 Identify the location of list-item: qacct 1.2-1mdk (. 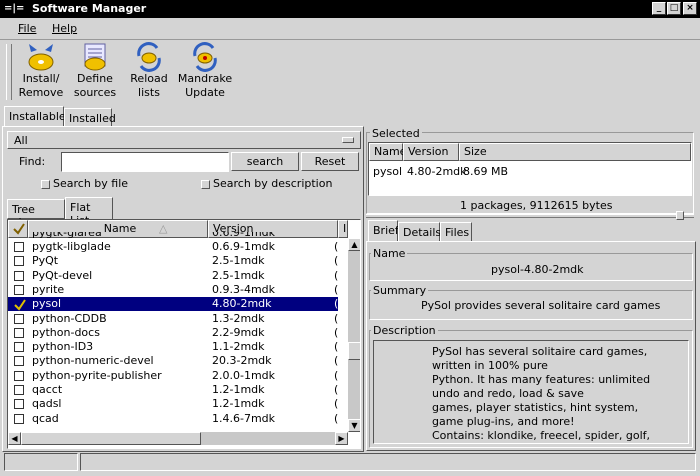
(173, 390).